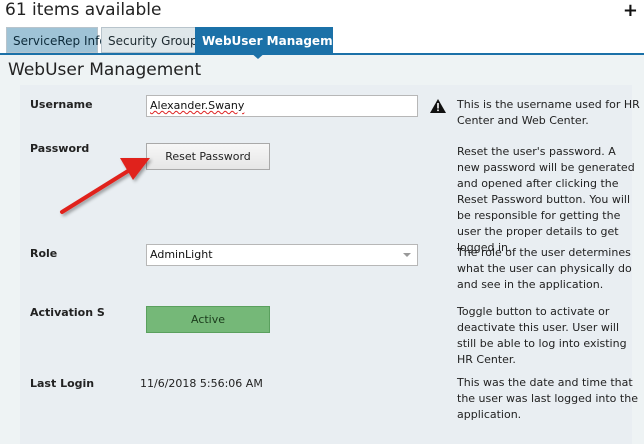 The width and height of the screenshot is (644, 444). I want to click on username-input: Alexander.Swany, so click(282, 106).